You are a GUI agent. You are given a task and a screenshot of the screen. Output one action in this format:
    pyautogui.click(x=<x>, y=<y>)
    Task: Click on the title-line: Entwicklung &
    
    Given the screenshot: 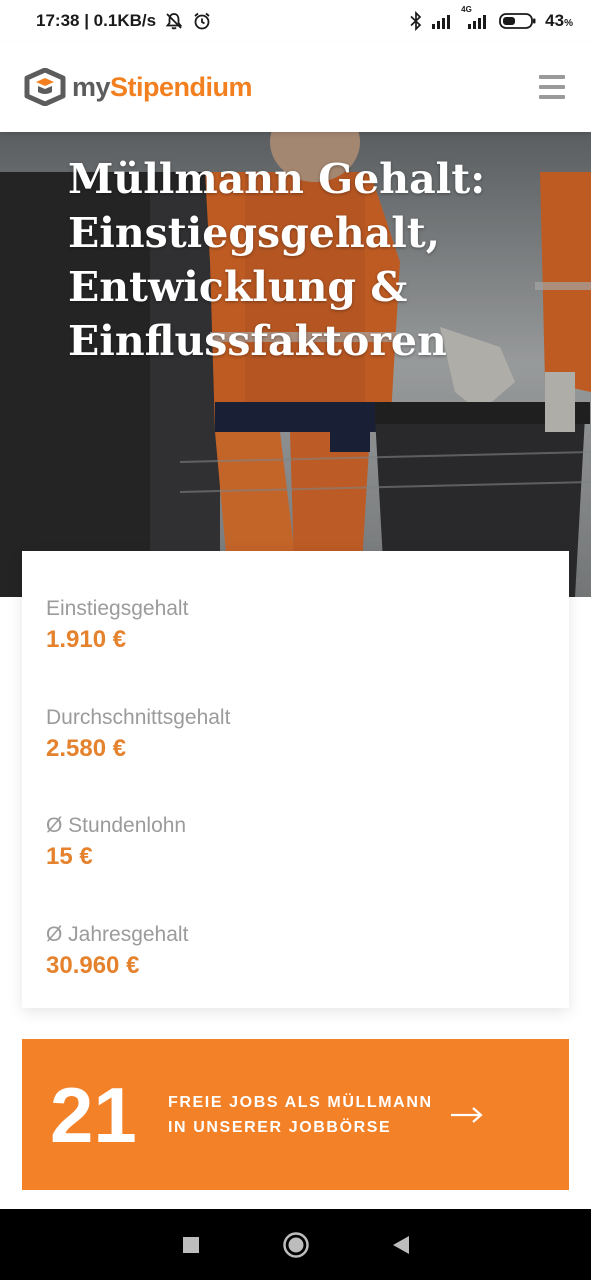 What is the action you would take?
    pyautogui.click(x=238, y=287)
    